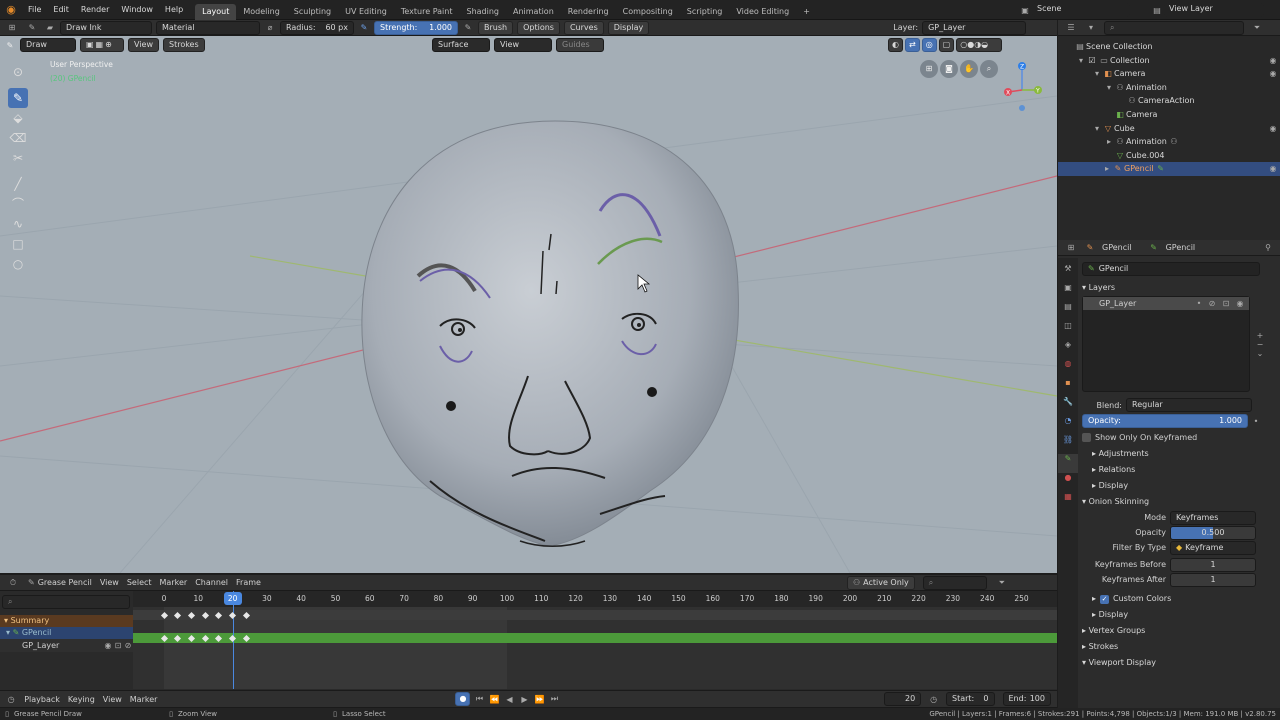  Describe the element at coordinates (1092, 61) in the screenshot. I see `checkbox-icon: ☑` at that location.